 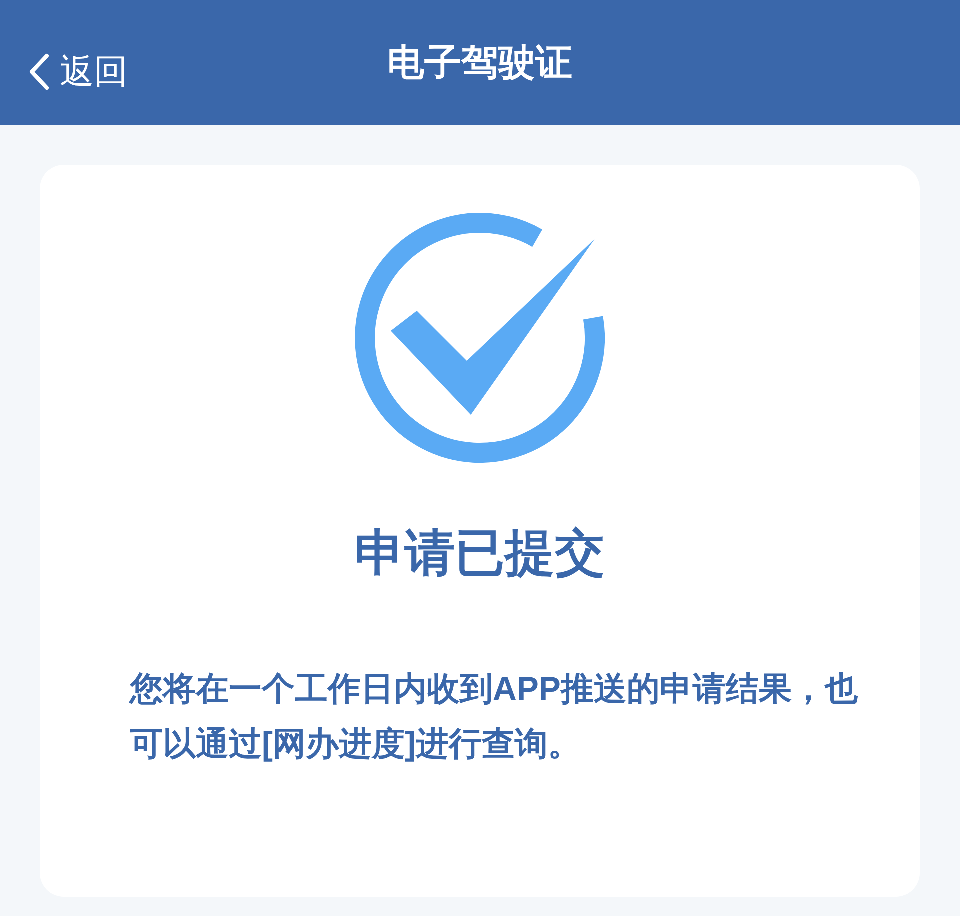 I want to click on back-button: 返回, so click(x=78, y=72).